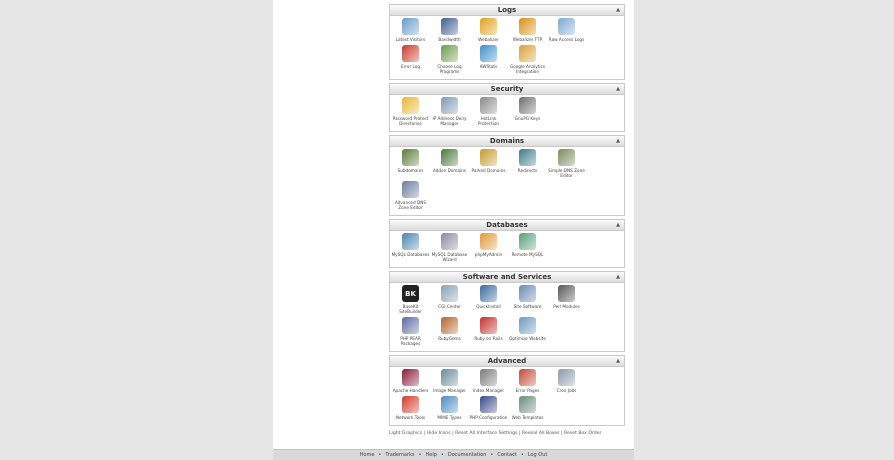 The height and width of the screenshot is (460, 894). What do you see at coordinates (449, 299) in the screenshot?
I see `tool-cgi-center: CGI Center` at bounding box center [449, 299].